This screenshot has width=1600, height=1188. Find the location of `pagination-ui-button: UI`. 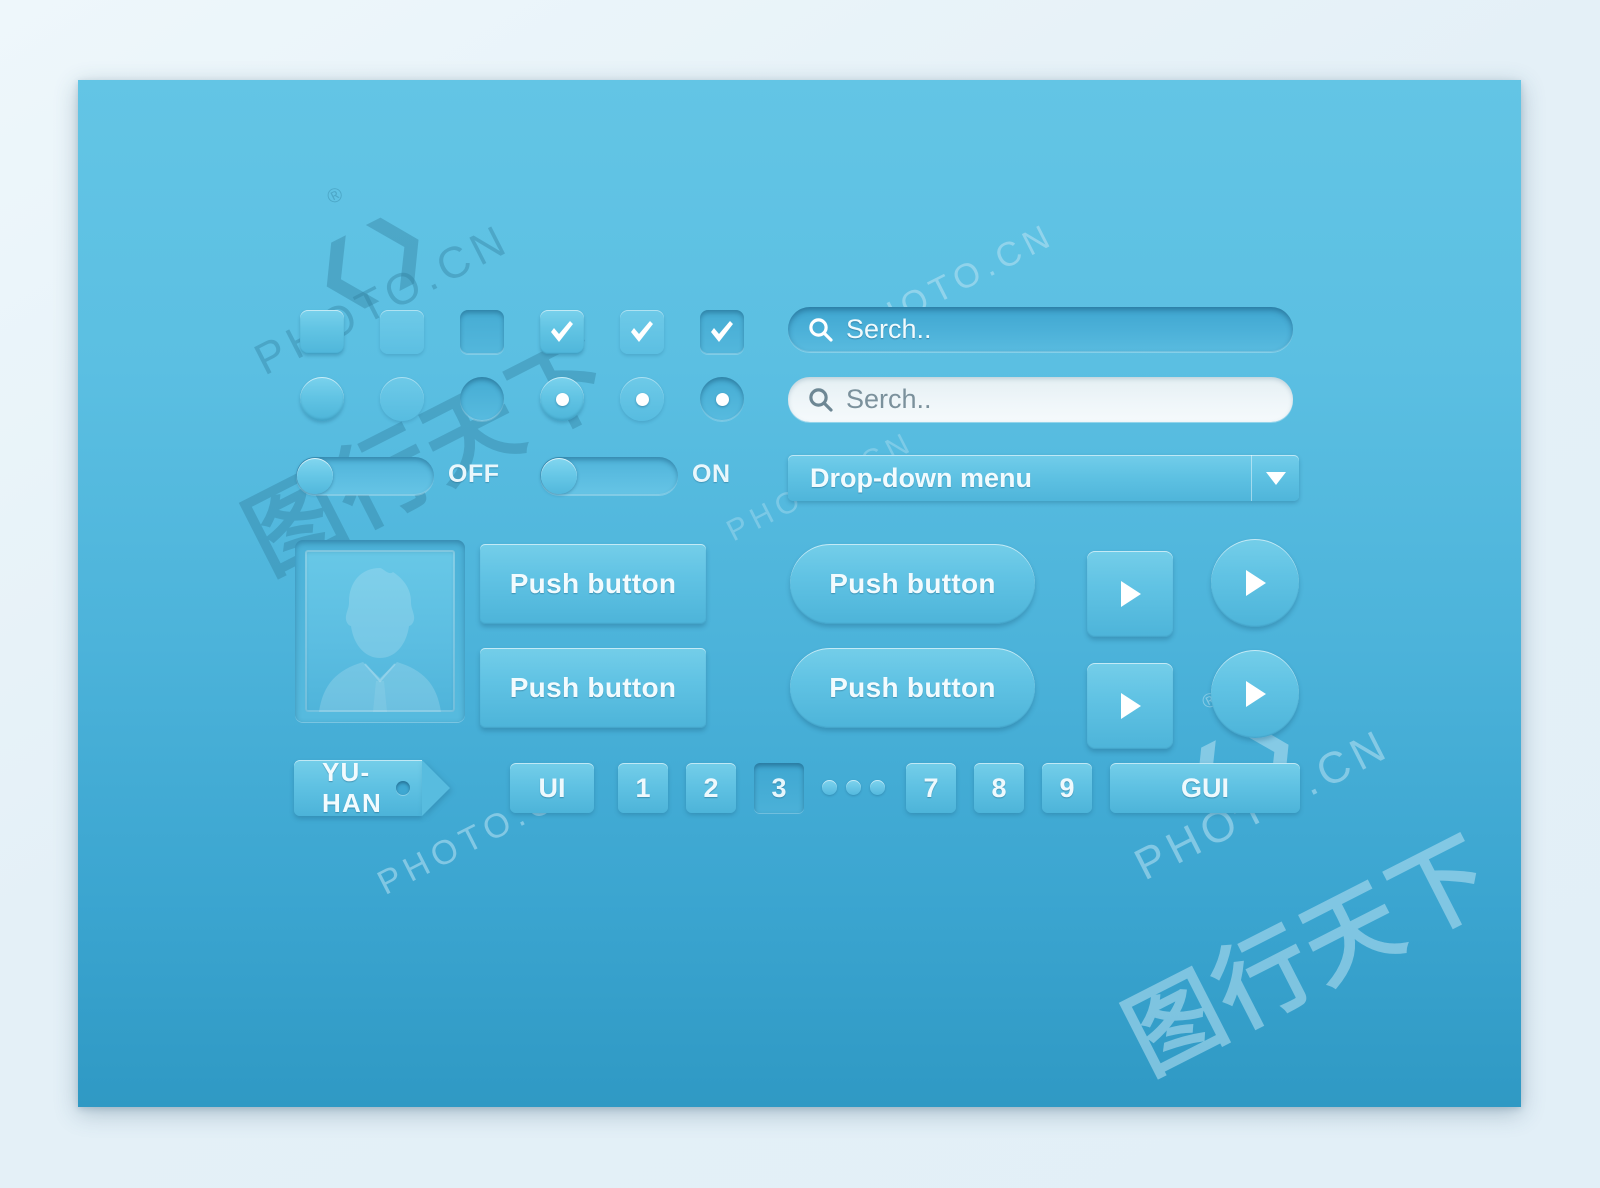

pagination-ui-button: UI is located at coordinates (552, 788).